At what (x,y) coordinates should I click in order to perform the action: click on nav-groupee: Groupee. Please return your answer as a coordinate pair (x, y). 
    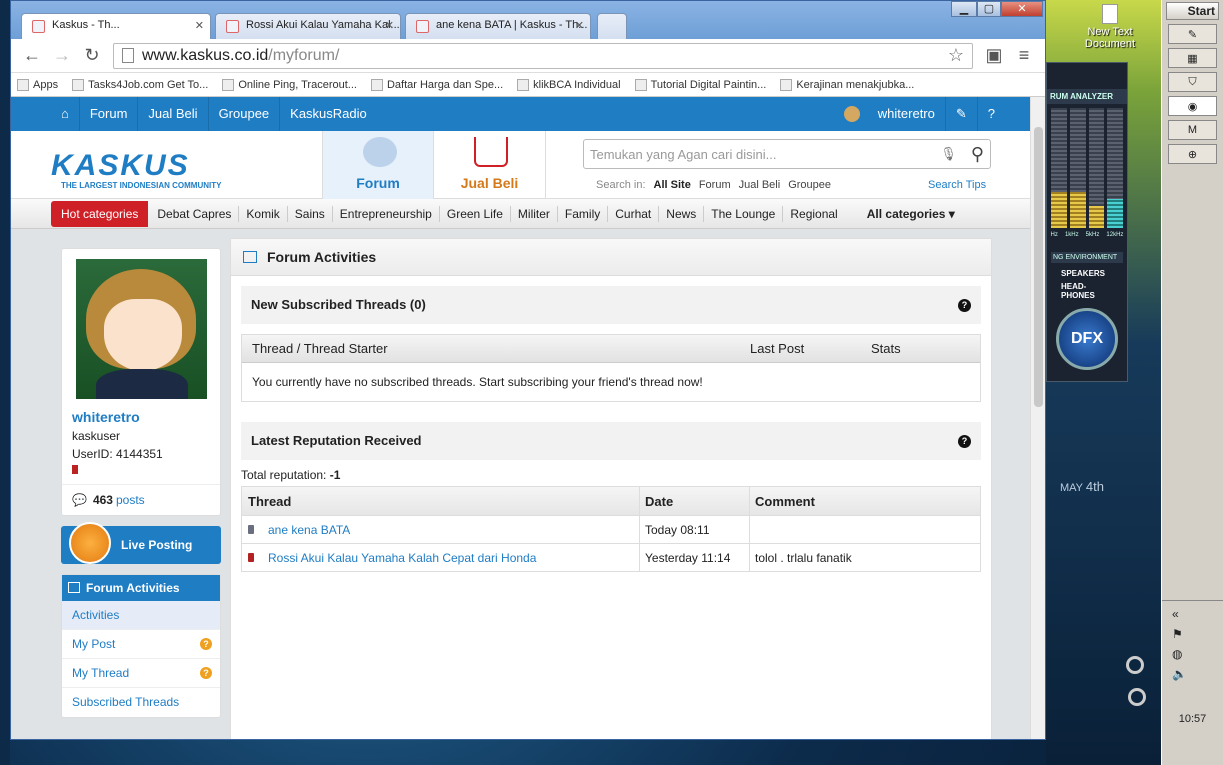
    Looking at the image, I should click on (245, 114).